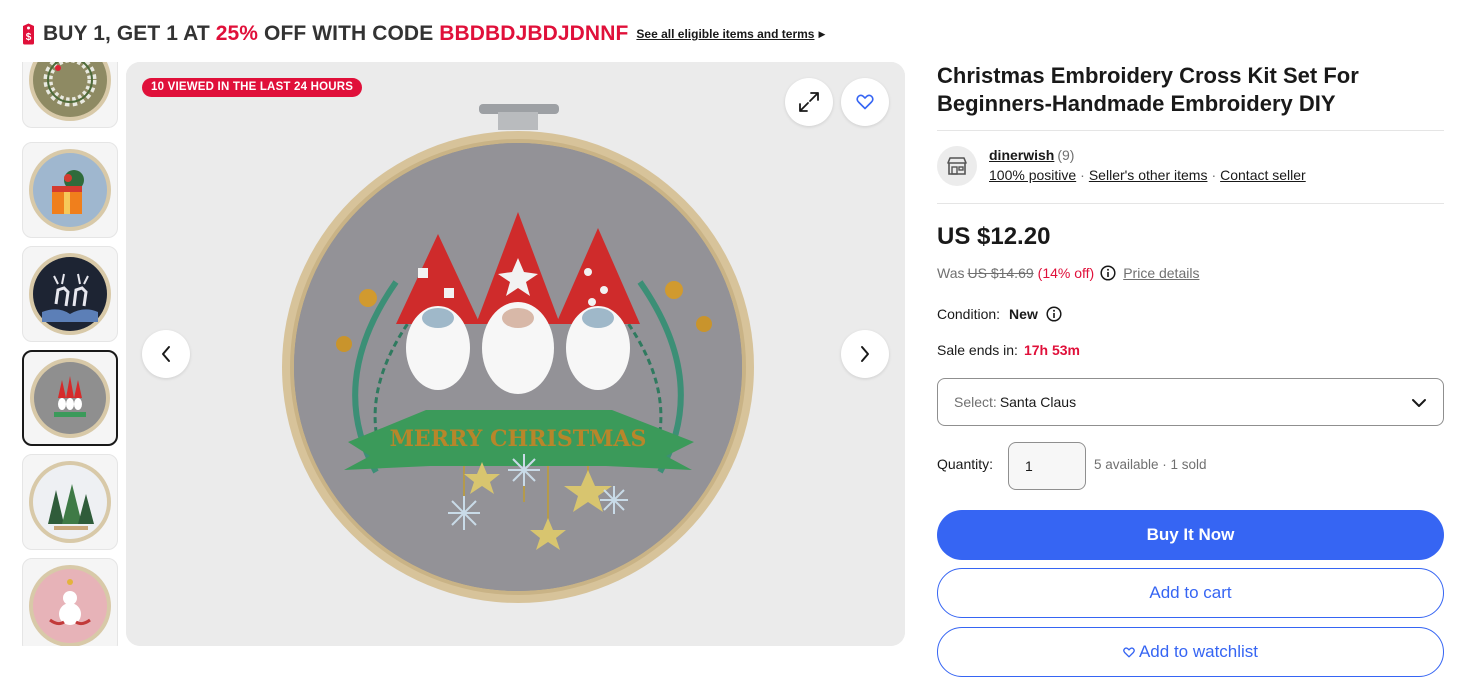 This screenshot has width=1459, height=682. Describe the element at coordinates (977, 350) in the screenshot. I see `sale-ends-label: Sale ends in:` at that location.